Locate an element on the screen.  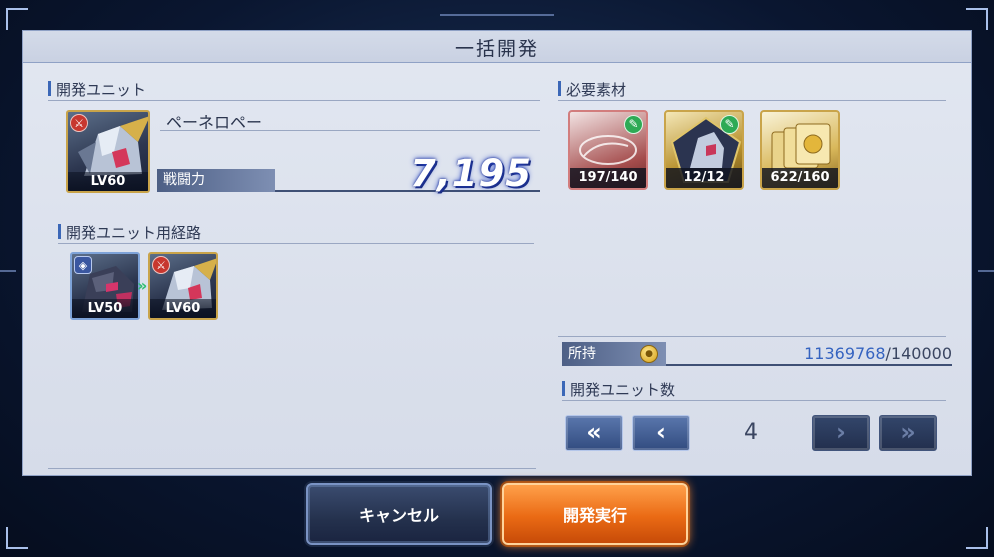
owned-amount: 11369768/140000 is located at coordinates (826, 353).